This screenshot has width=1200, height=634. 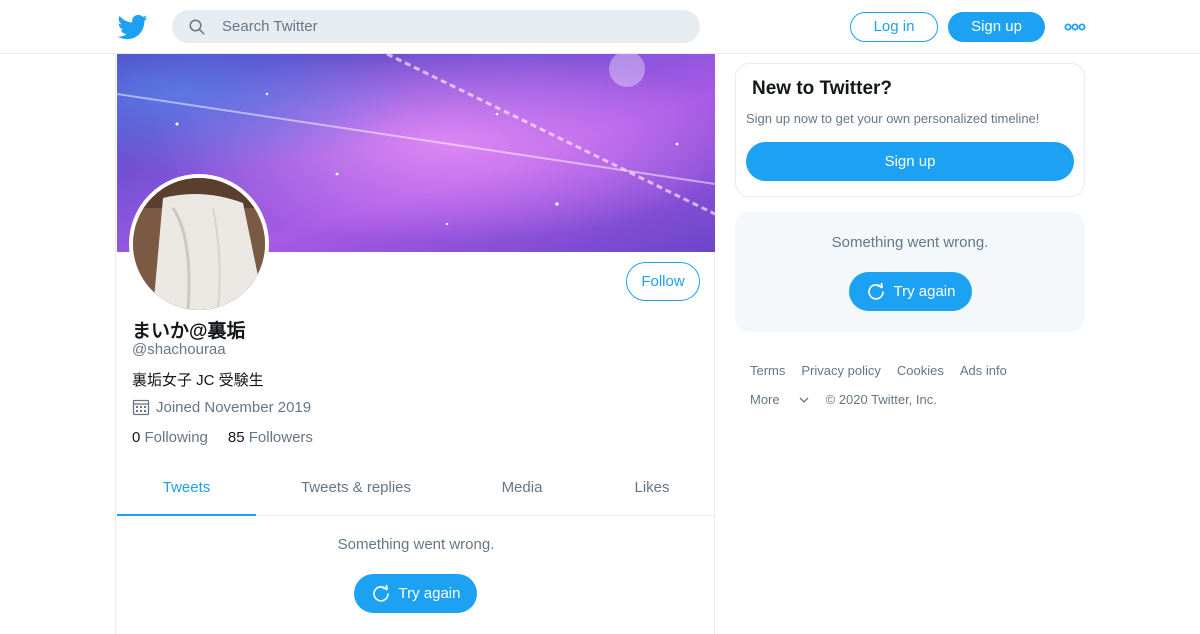 I want to click on tab-likes: Likes, so click(x=652, y=491).